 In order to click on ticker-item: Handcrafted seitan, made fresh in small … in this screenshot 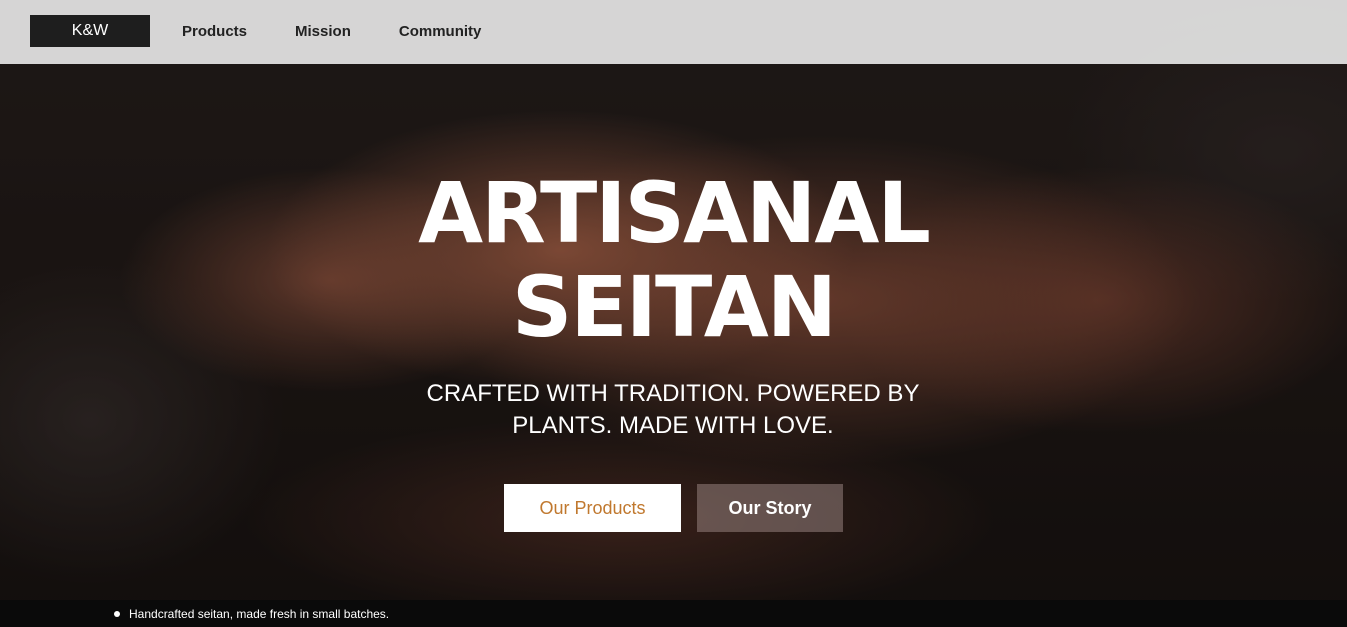, I will do `click(251, 613)`.